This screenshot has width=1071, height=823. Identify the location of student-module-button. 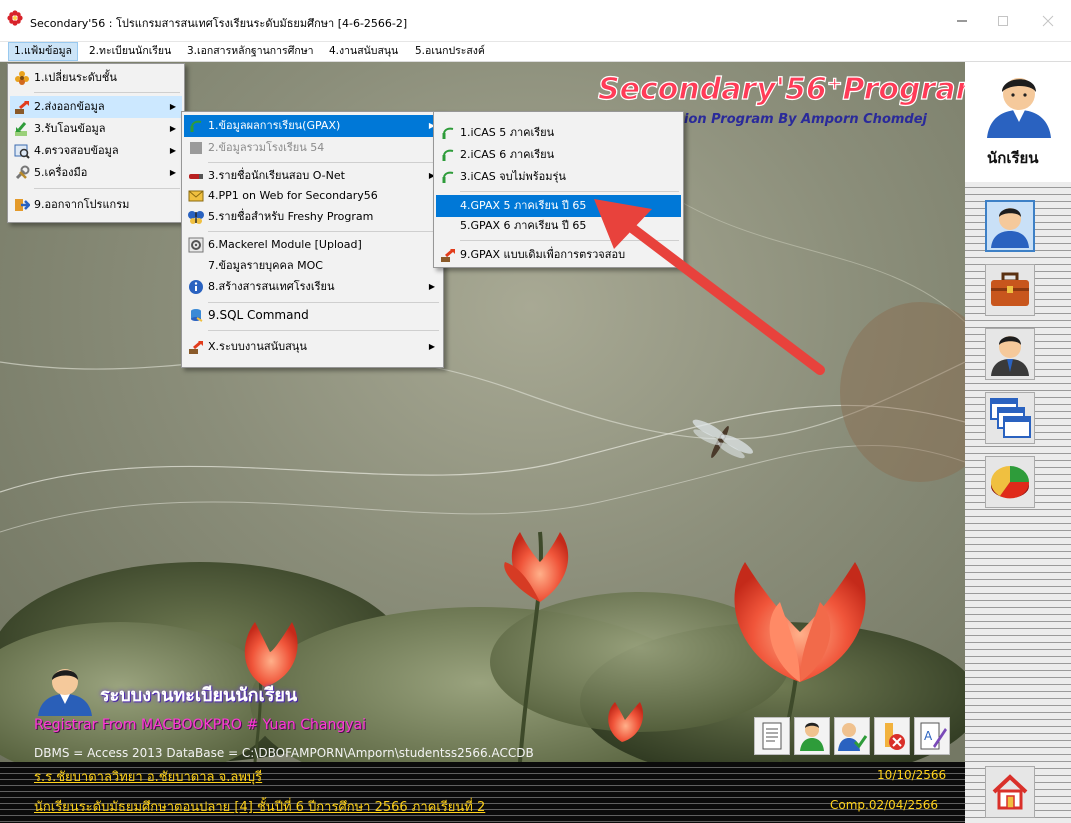
(1010, 226).